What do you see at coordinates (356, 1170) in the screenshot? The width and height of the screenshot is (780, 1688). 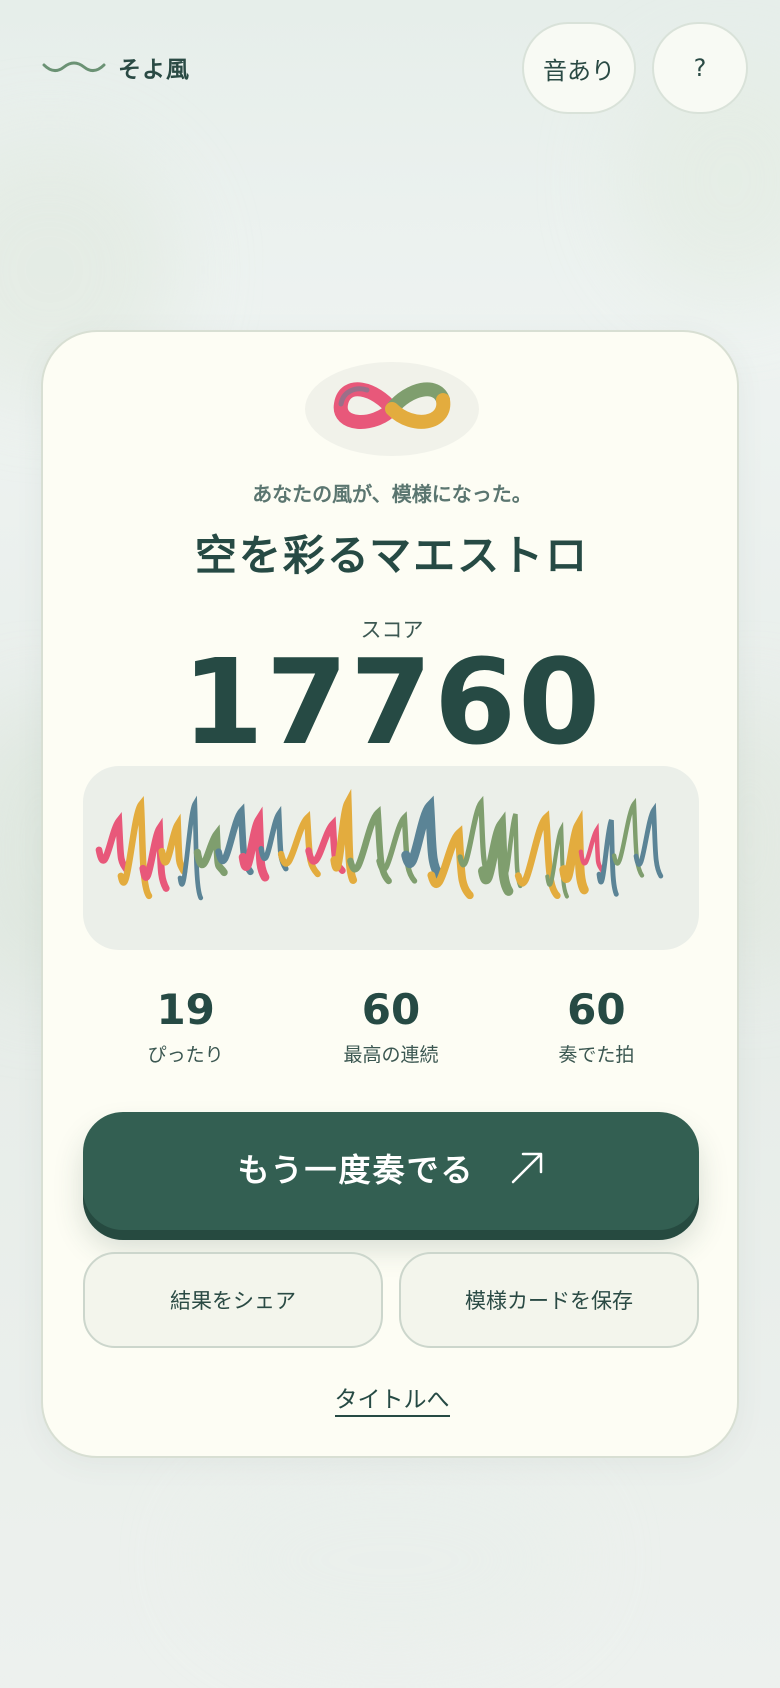 I see `replay-label: もう一度奏でる` at bounding box center [356, 1170].